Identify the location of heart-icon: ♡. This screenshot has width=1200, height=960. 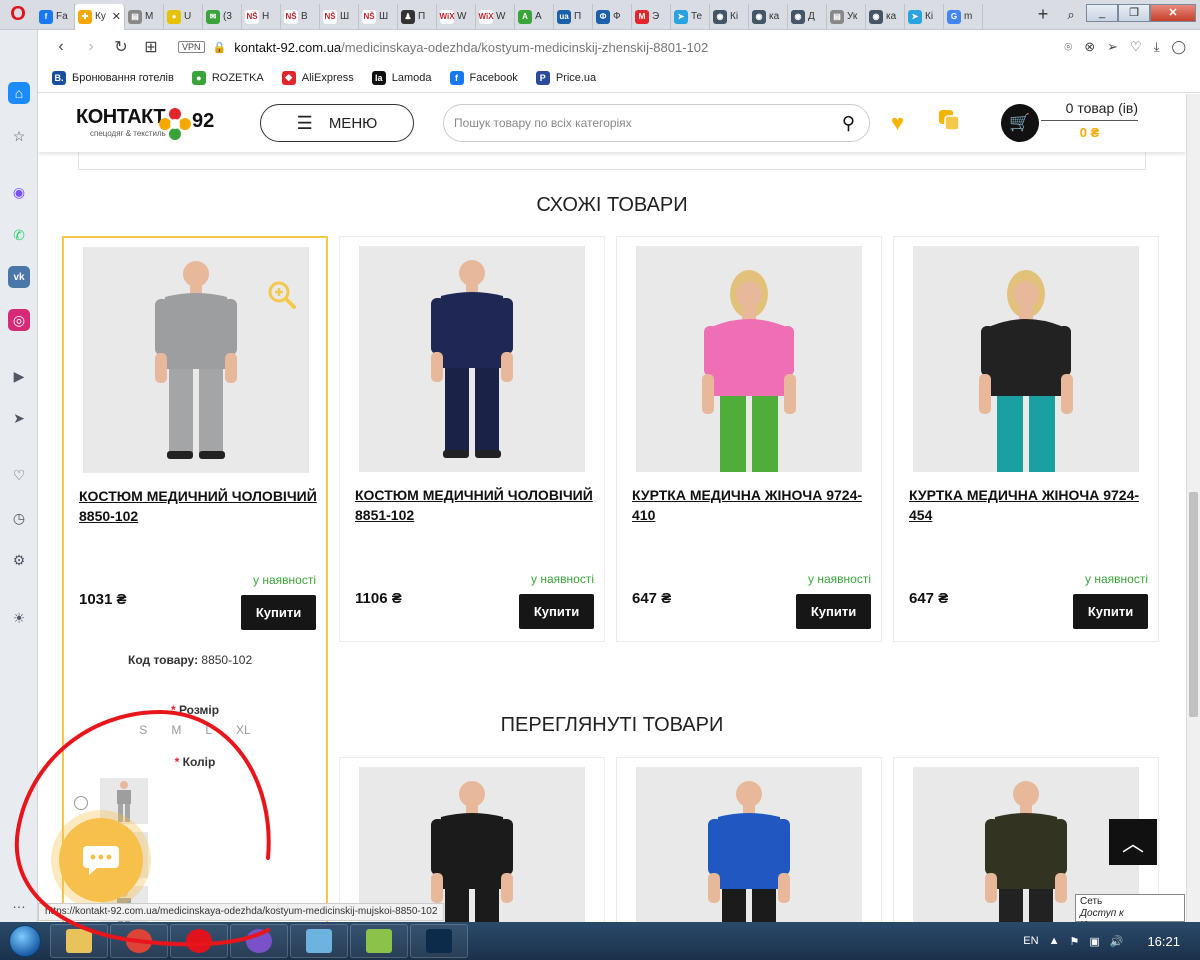
(19, 475).